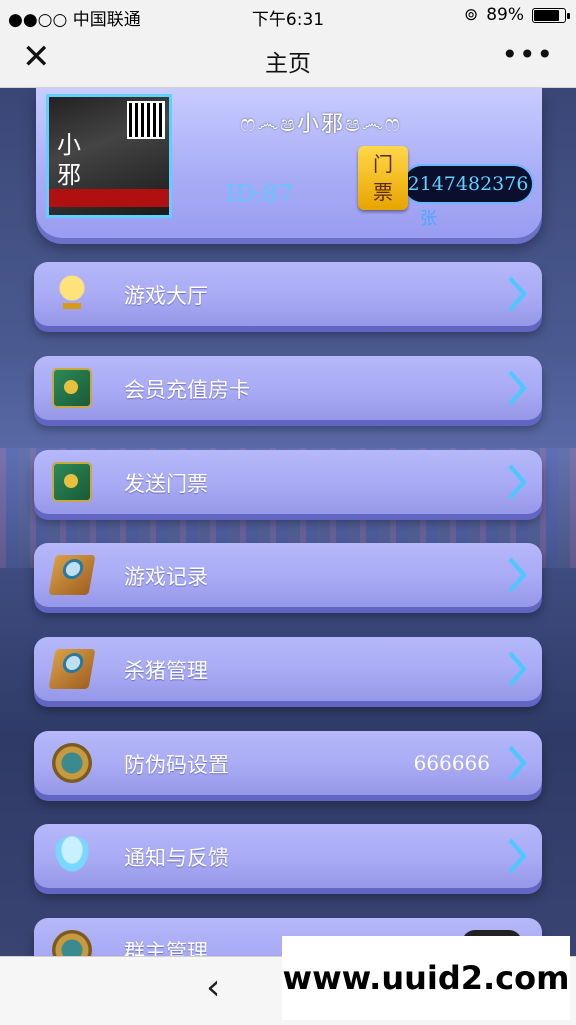  I want to click on menu-label: 发送门票, so click(166, 484).